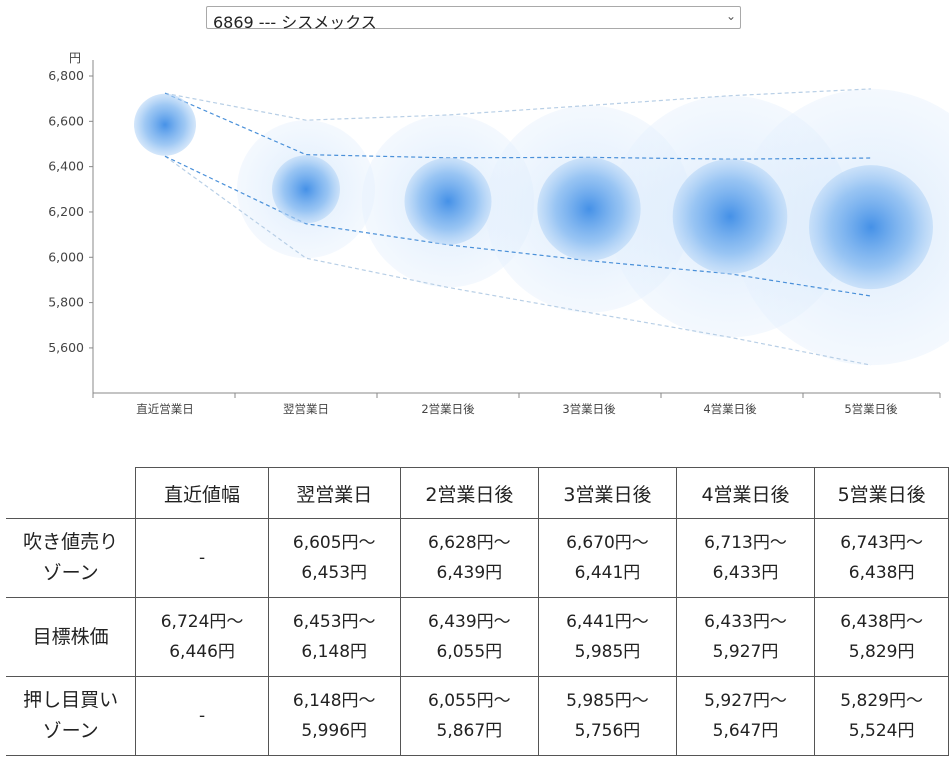  I want to click on table-corner-cell, so click(71, 493).